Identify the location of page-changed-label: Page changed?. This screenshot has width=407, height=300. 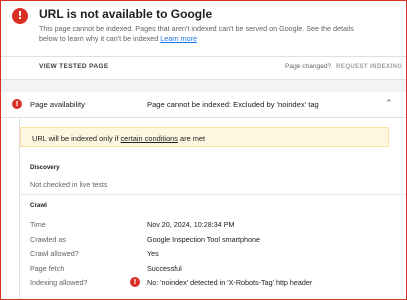
(308, 66).